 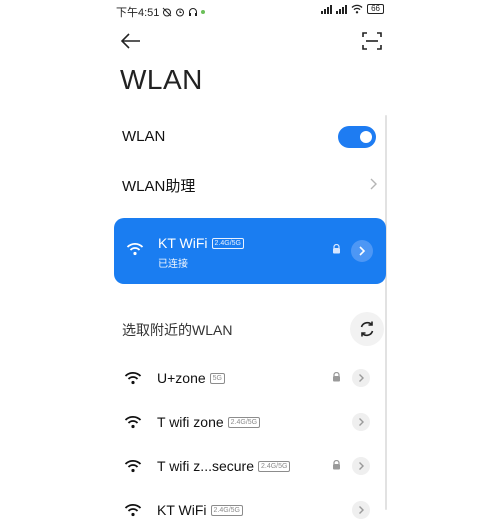 I want to click on wlan-toggle-label: WLAN, so click(x=144, y=136).